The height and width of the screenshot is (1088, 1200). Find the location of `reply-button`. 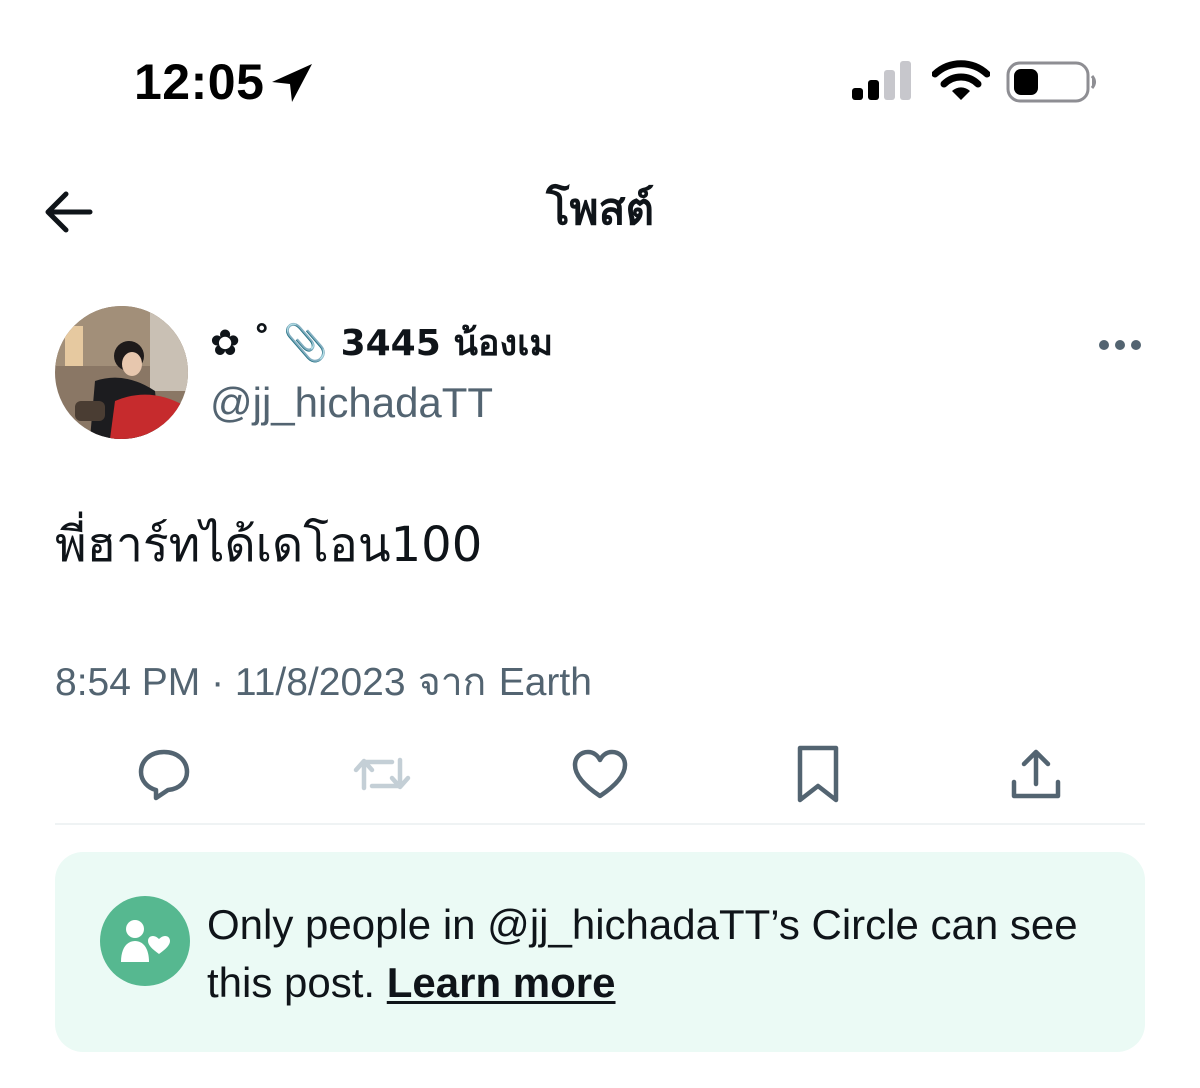

reply-button is located at coordinates (164, 774).